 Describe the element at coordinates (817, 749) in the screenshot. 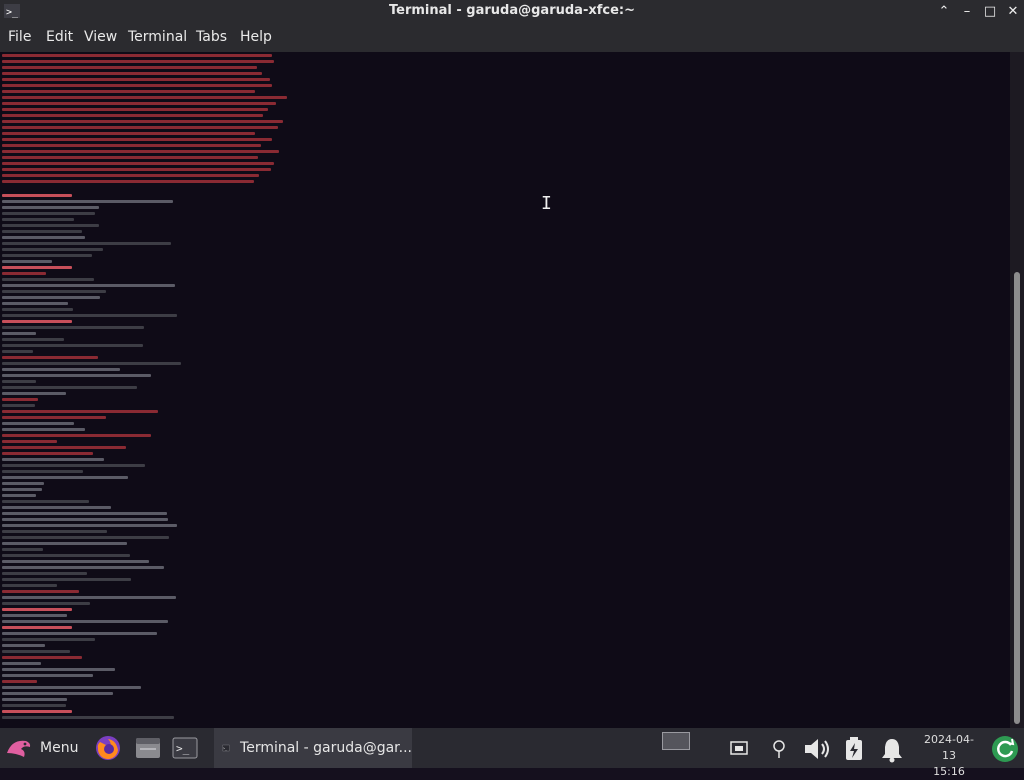

I see `volume-icon` at that location.